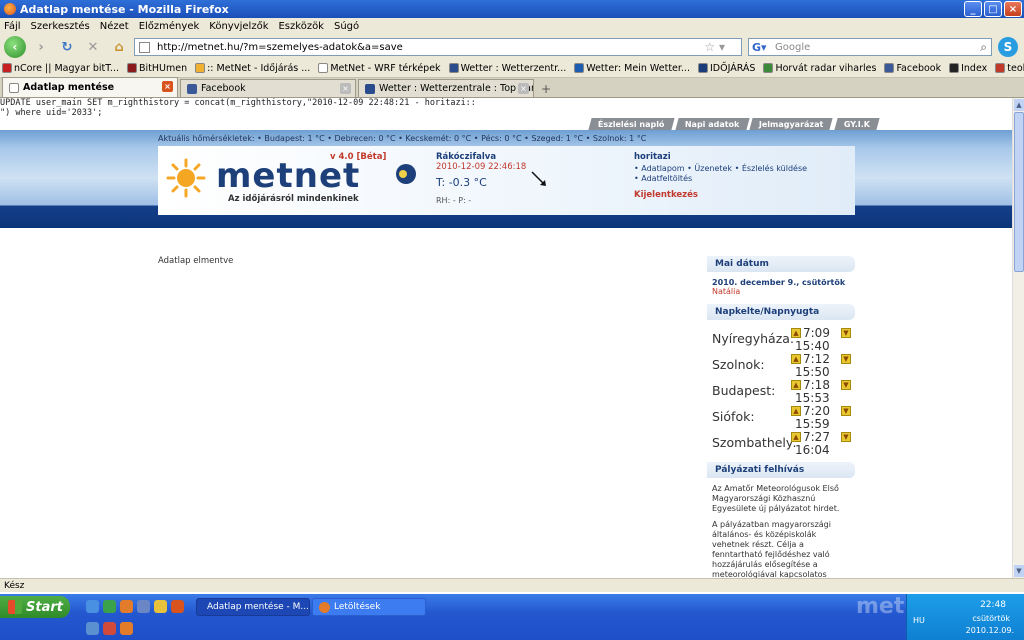 This screenshot has height=640, width=1024. Describe the element at coordinates (819, 68) in the screenshot. I see `bookmark-item: Horvát radar viharles` at that location.